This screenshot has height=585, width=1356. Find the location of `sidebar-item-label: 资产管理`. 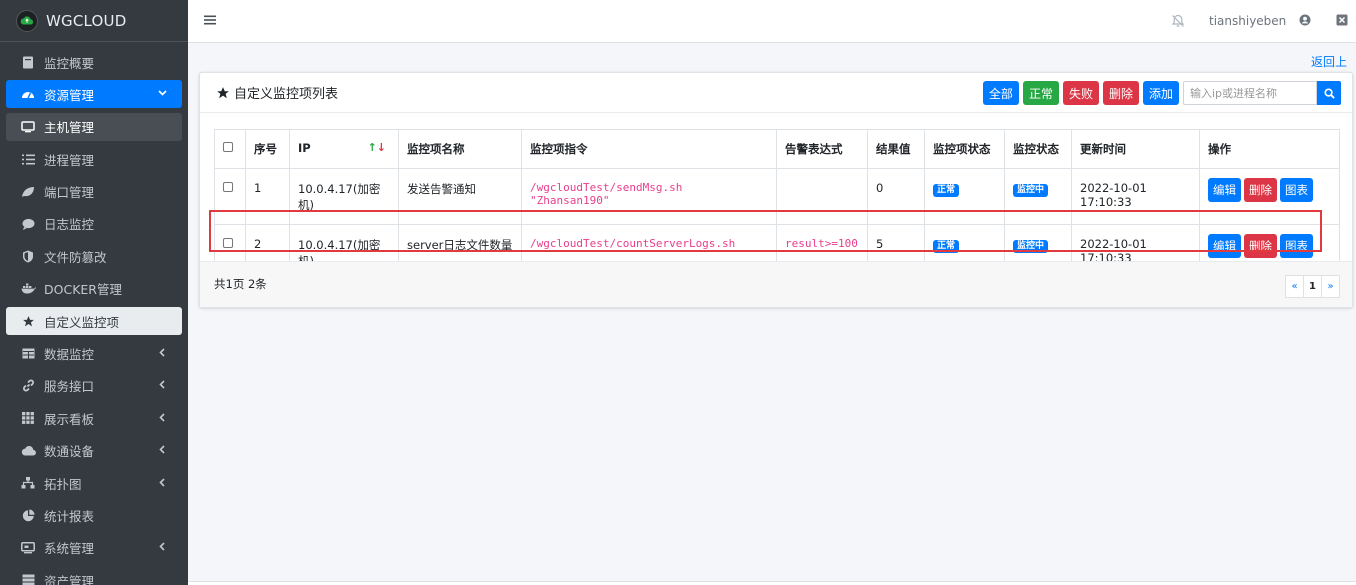

sidebar-item-label: 资产管理 is located at coordinates (69, 579).